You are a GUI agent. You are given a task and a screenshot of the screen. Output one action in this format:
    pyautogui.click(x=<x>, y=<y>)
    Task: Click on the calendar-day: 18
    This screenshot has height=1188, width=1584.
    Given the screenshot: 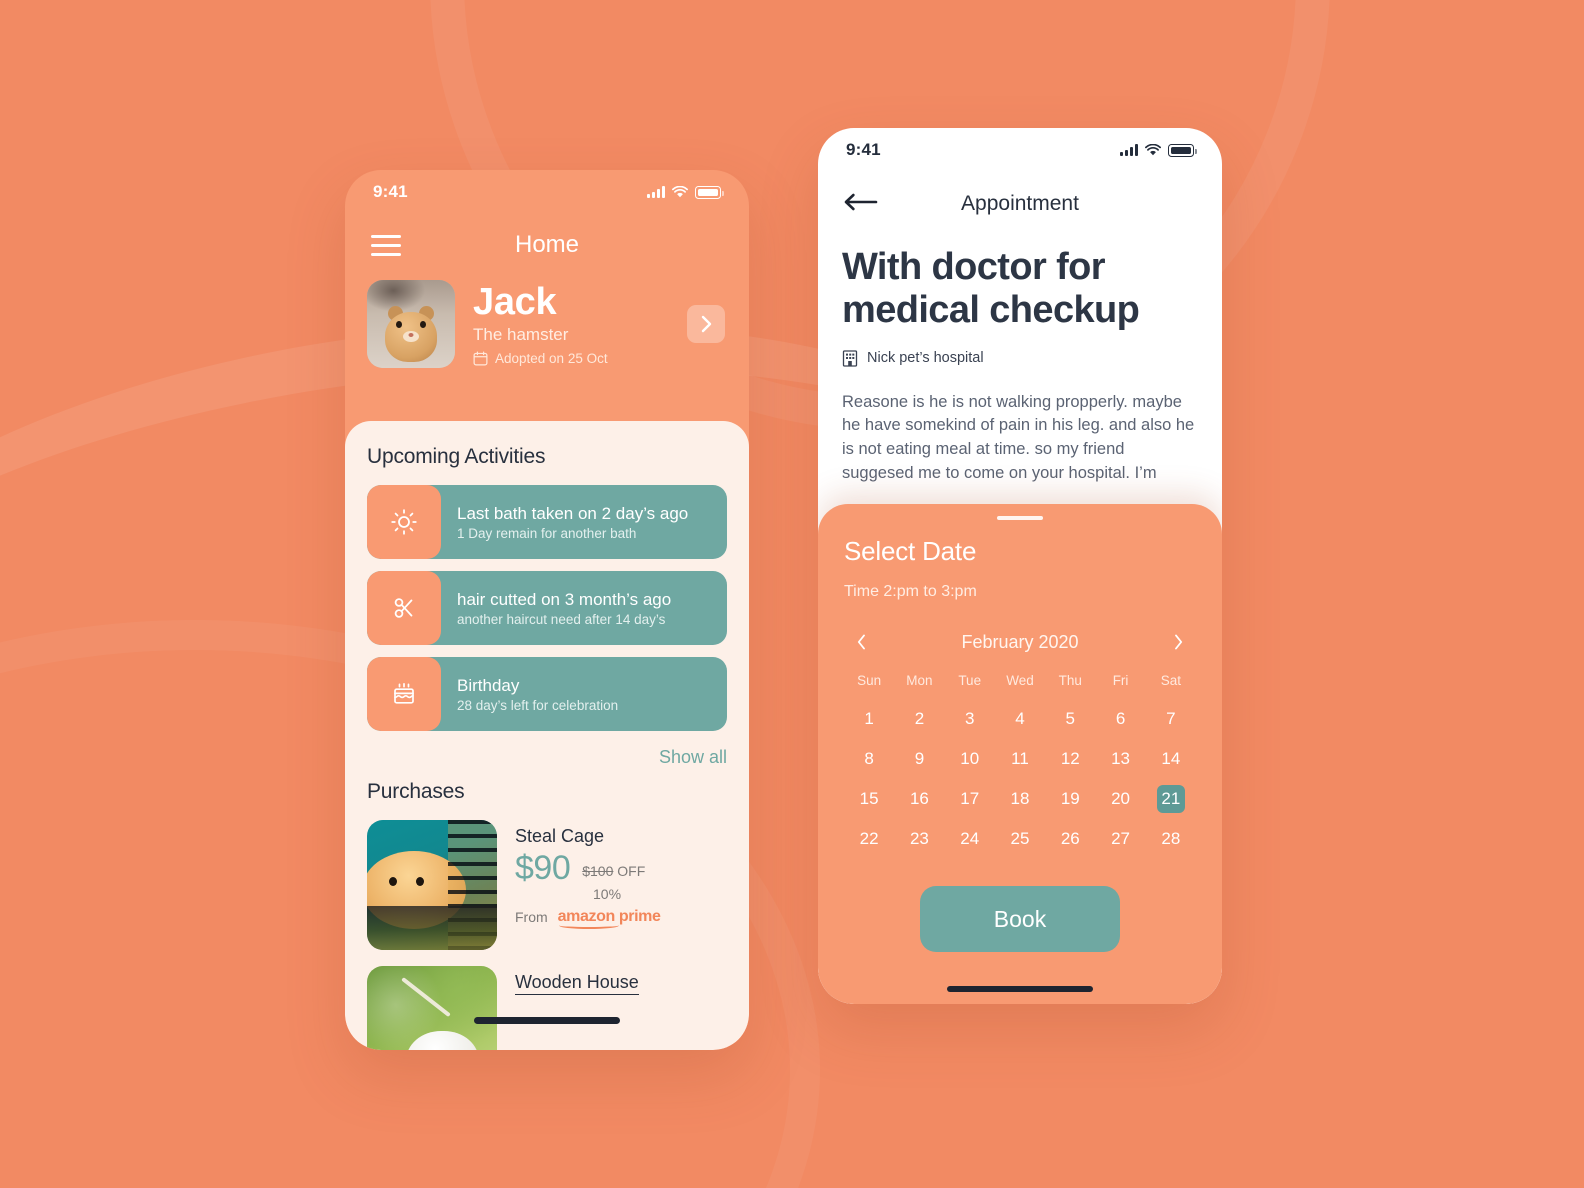 What is the action you would take?
    pyautogui.click(x=1020, y=799)
    